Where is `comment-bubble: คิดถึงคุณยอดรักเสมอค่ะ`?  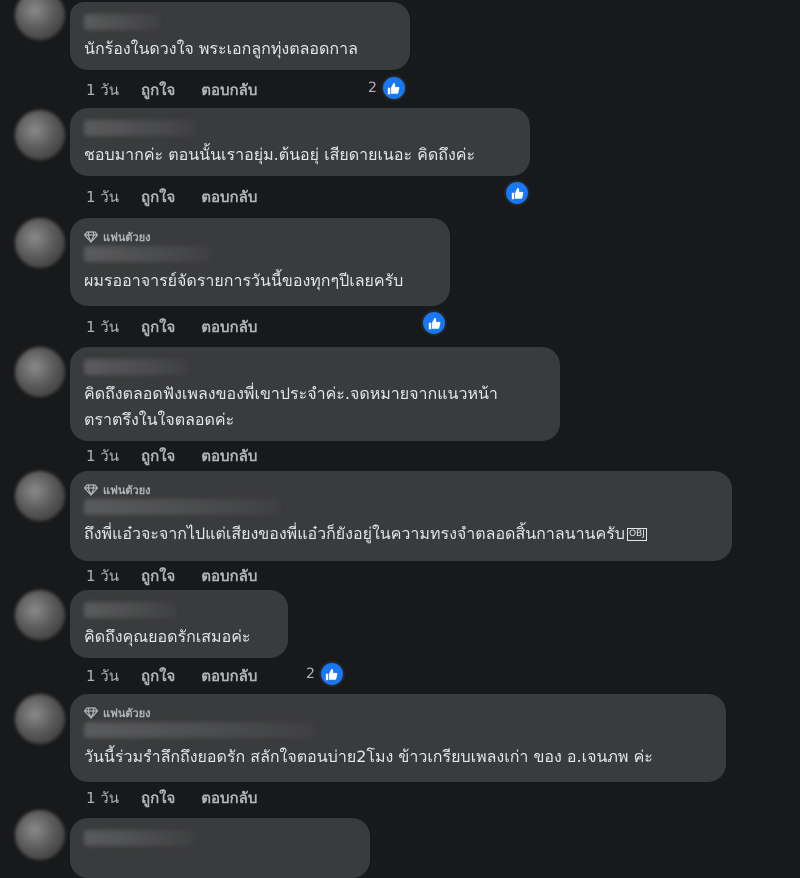 comment-bubble: คิดถึงคุณยอดรักเสมอค่ะ is located at coordinates (179, 624).